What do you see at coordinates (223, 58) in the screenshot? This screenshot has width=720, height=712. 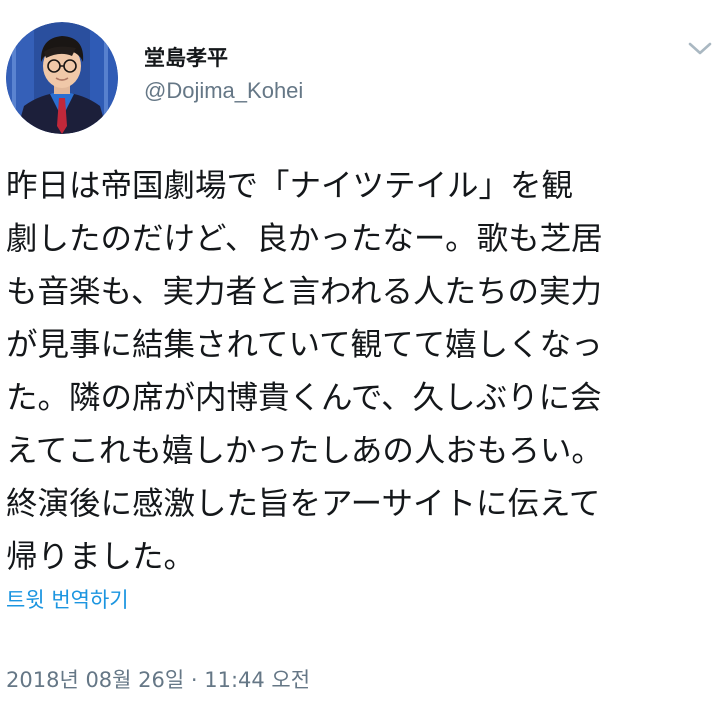 I see `display-name: 堂島孝平` at bounding box center [223, 58].